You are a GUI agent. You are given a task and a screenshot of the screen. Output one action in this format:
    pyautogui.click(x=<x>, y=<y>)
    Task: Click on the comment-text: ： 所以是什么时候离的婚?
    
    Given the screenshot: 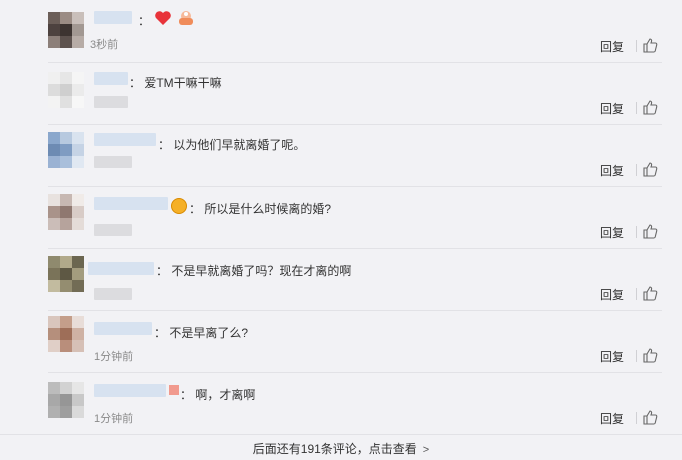 What is the action you would take?
    pyautogui.click(x=260, y=209)
    